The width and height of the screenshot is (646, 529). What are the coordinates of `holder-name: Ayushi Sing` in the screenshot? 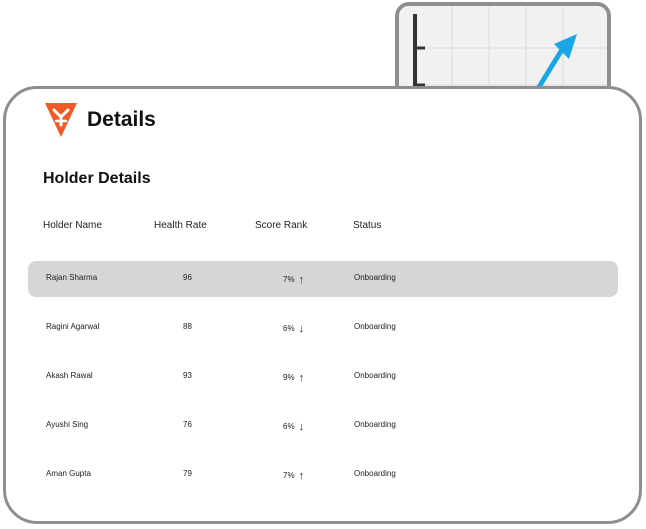 It's located at (67, 424).